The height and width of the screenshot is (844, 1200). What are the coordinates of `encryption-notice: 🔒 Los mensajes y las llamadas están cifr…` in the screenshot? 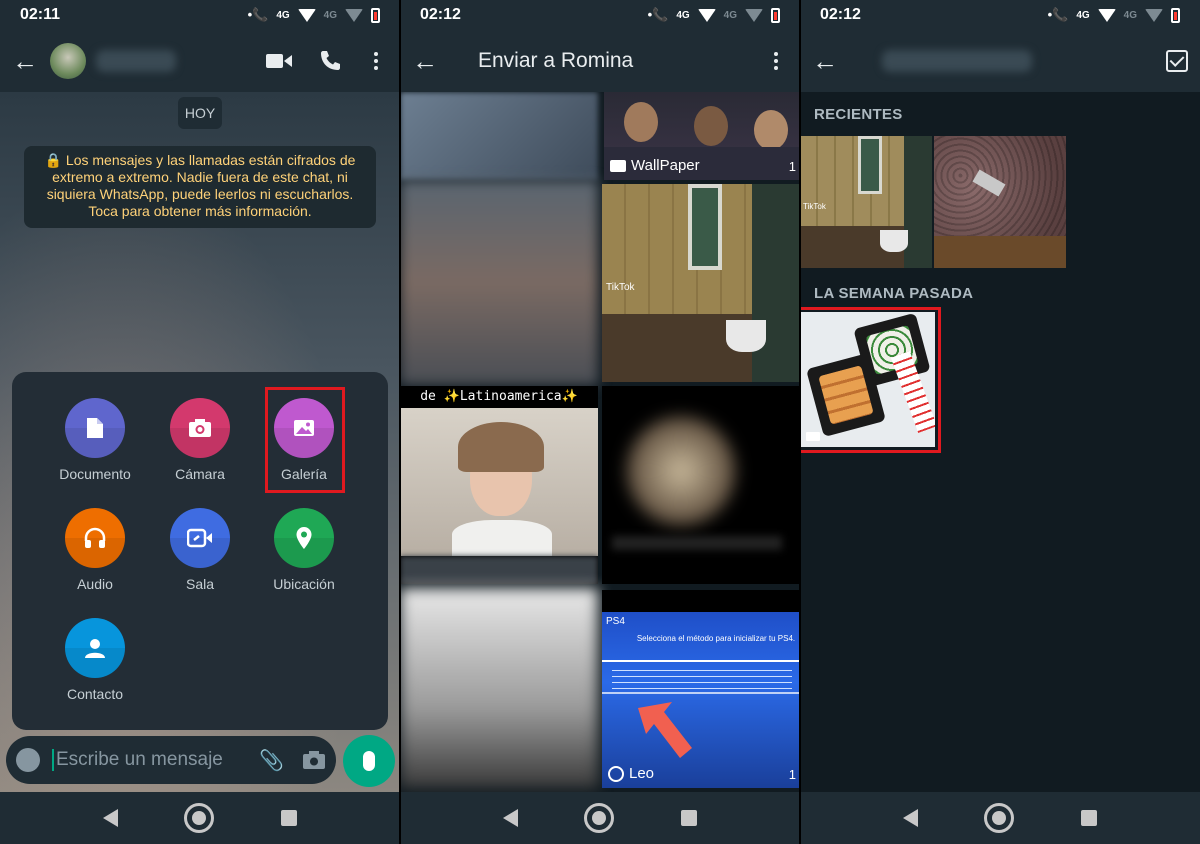 It's located at (200, 187).